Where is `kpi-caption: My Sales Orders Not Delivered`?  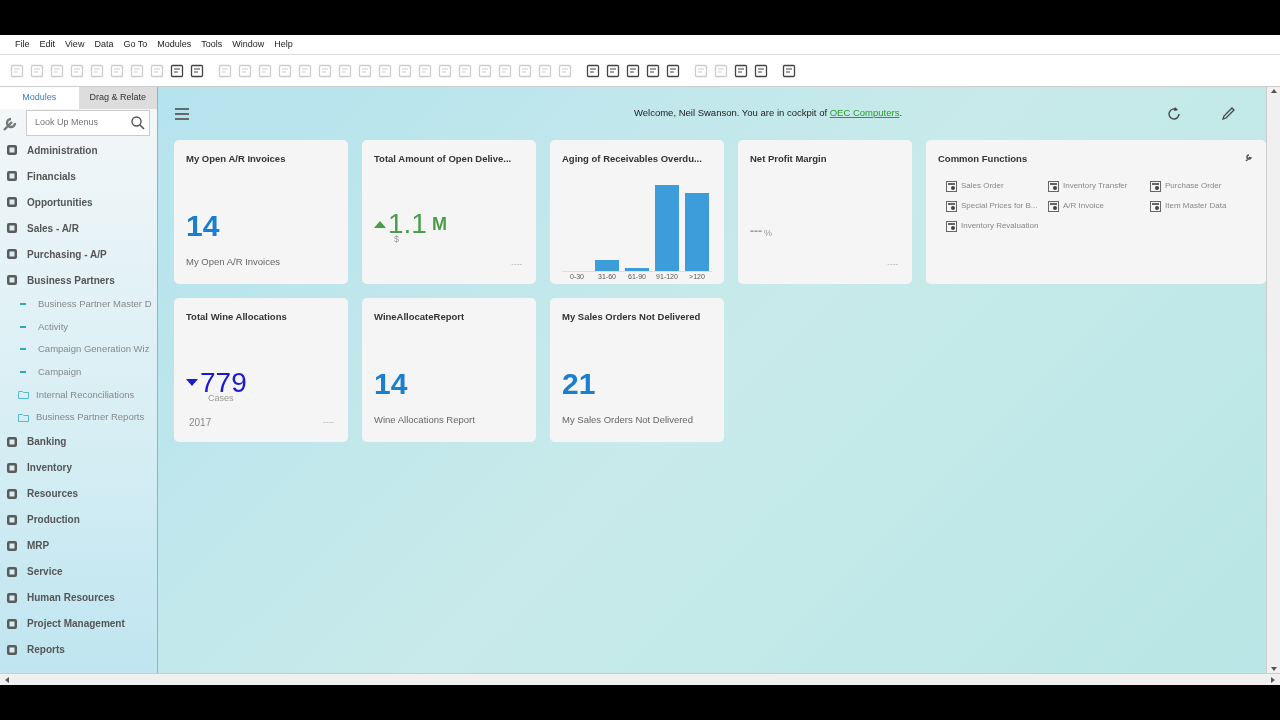 kpi-caption: My Sales Orders Not Delivered is located at coordinates (628, 420).